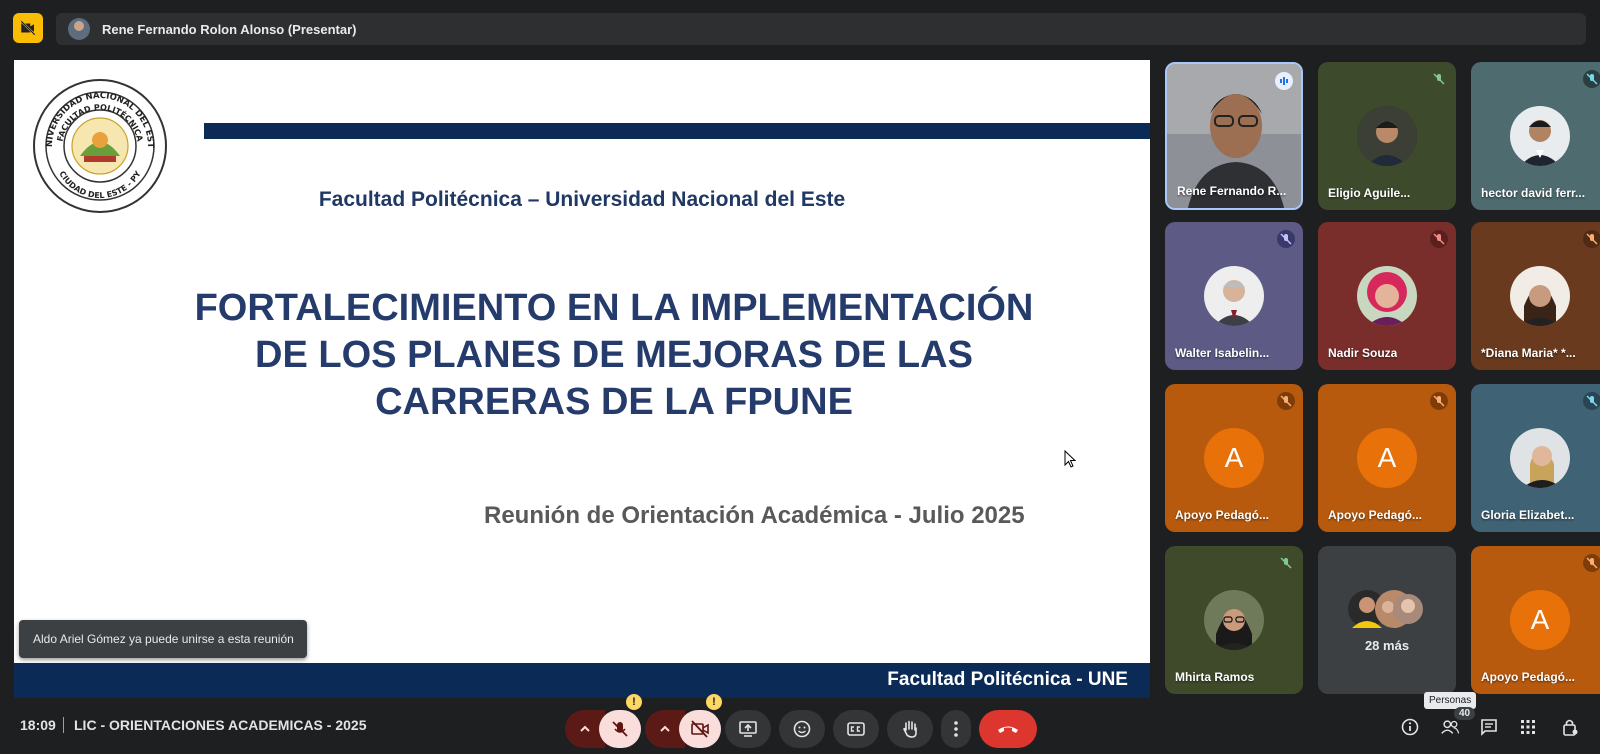  I want to click on present-screen-icon, so click(748, 729).